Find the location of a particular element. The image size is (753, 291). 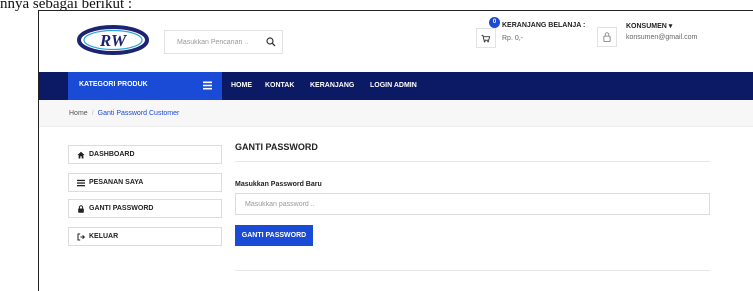

nav-link-login-admin: LOGIN ADMIN is located at coordinates (393, 85).